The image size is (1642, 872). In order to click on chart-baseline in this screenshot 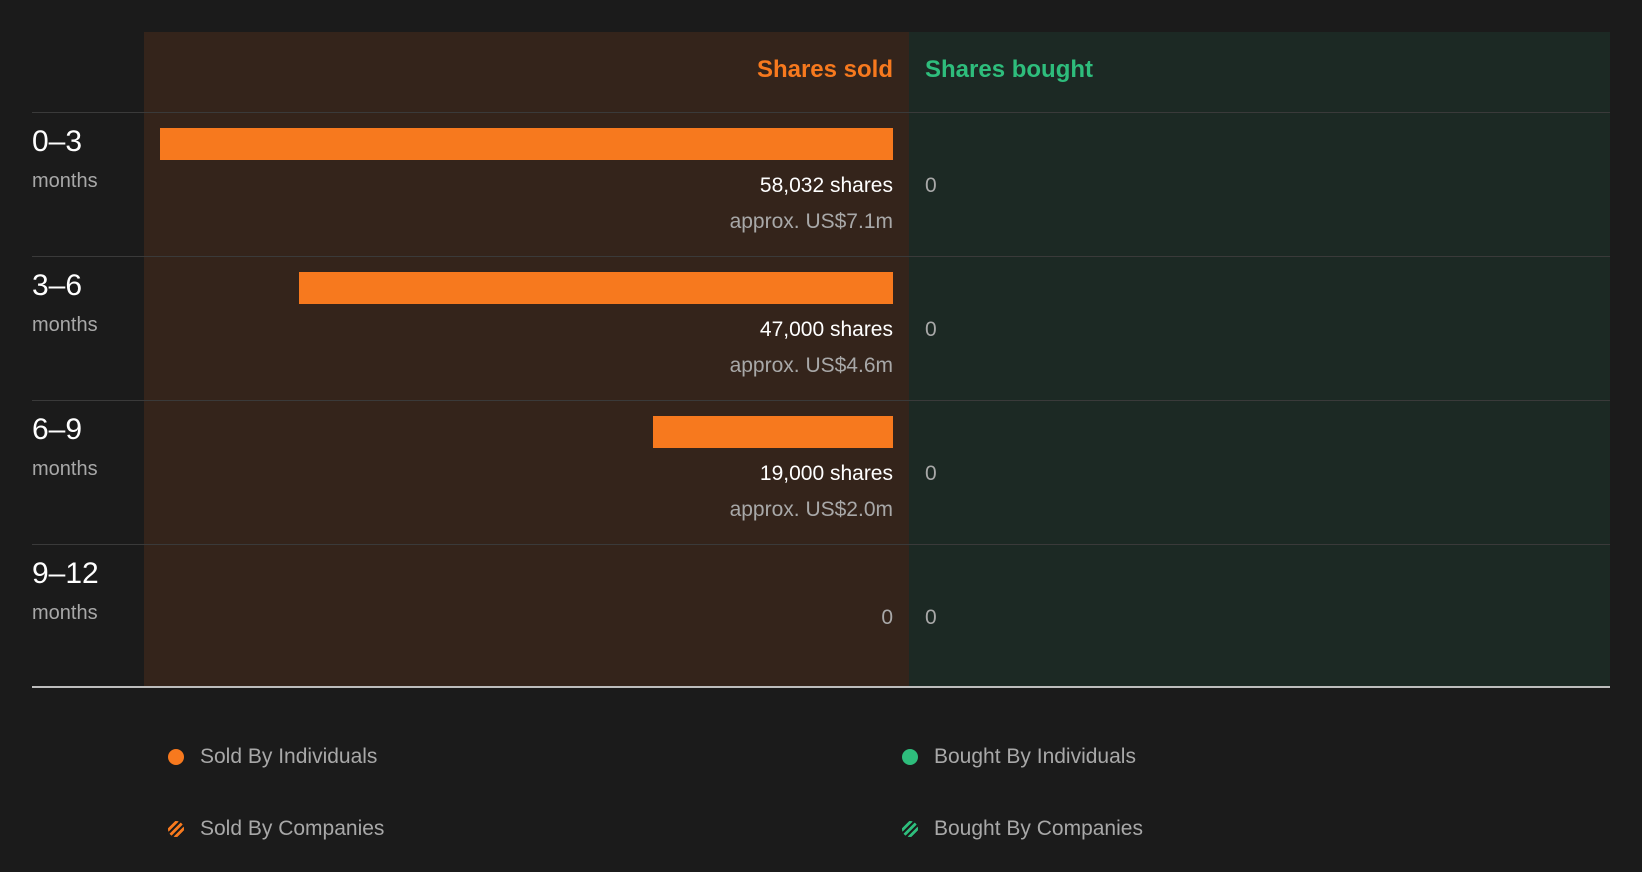, I will do `click(821, 687)`.